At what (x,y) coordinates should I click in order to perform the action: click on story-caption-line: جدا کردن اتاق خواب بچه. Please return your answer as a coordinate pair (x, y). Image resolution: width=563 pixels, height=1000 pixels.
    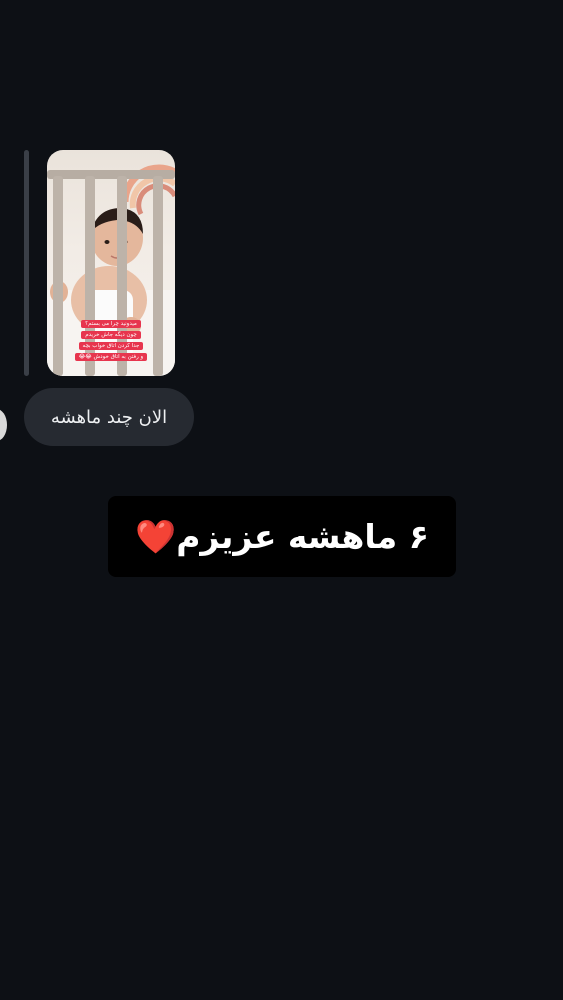
    Looking at the image, I should click on (111, 346).